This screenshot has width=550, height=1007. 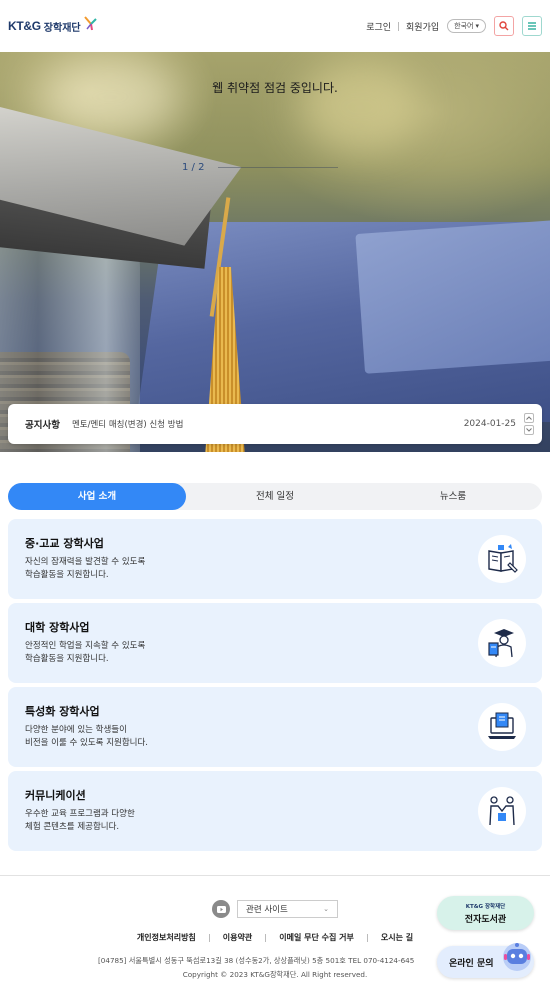 I want to click on footer-divider, so click(x=275, y=875).